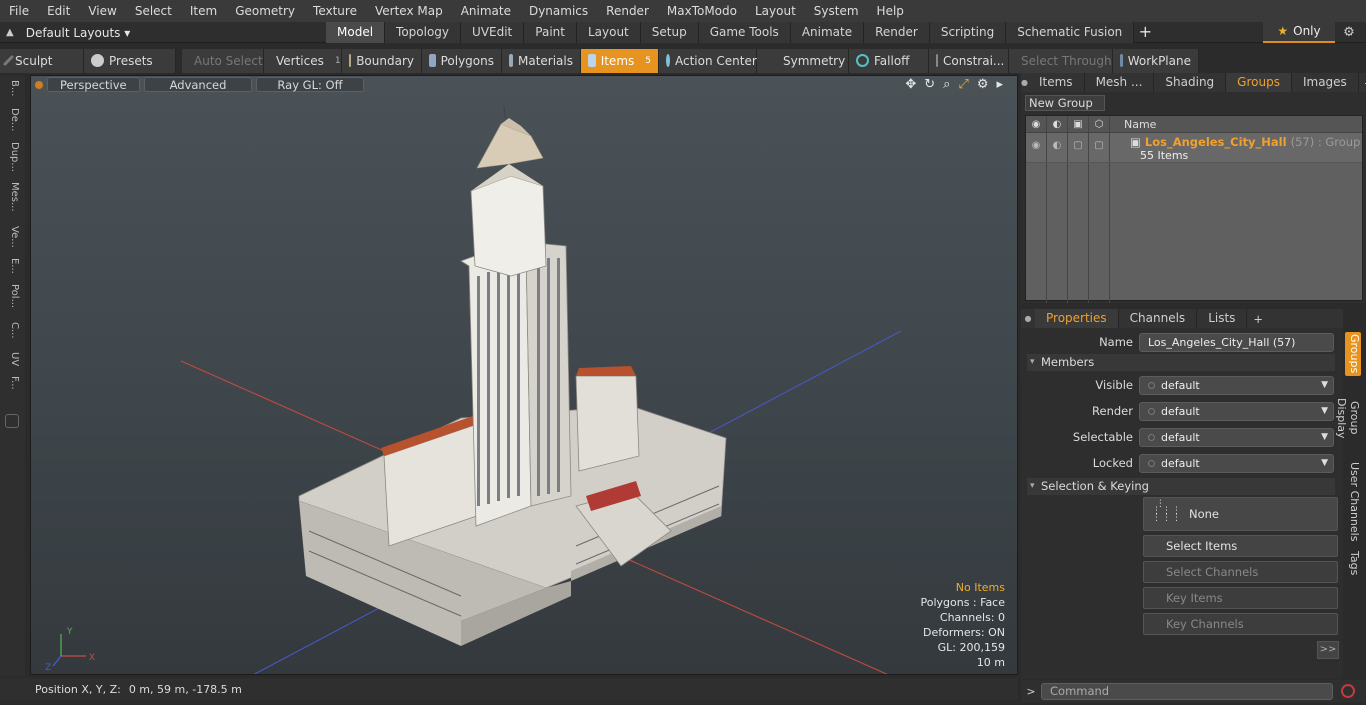 This screenshot has height=705, width=1366. I want to click on tab-groups: Groups, so click(1259, 82).